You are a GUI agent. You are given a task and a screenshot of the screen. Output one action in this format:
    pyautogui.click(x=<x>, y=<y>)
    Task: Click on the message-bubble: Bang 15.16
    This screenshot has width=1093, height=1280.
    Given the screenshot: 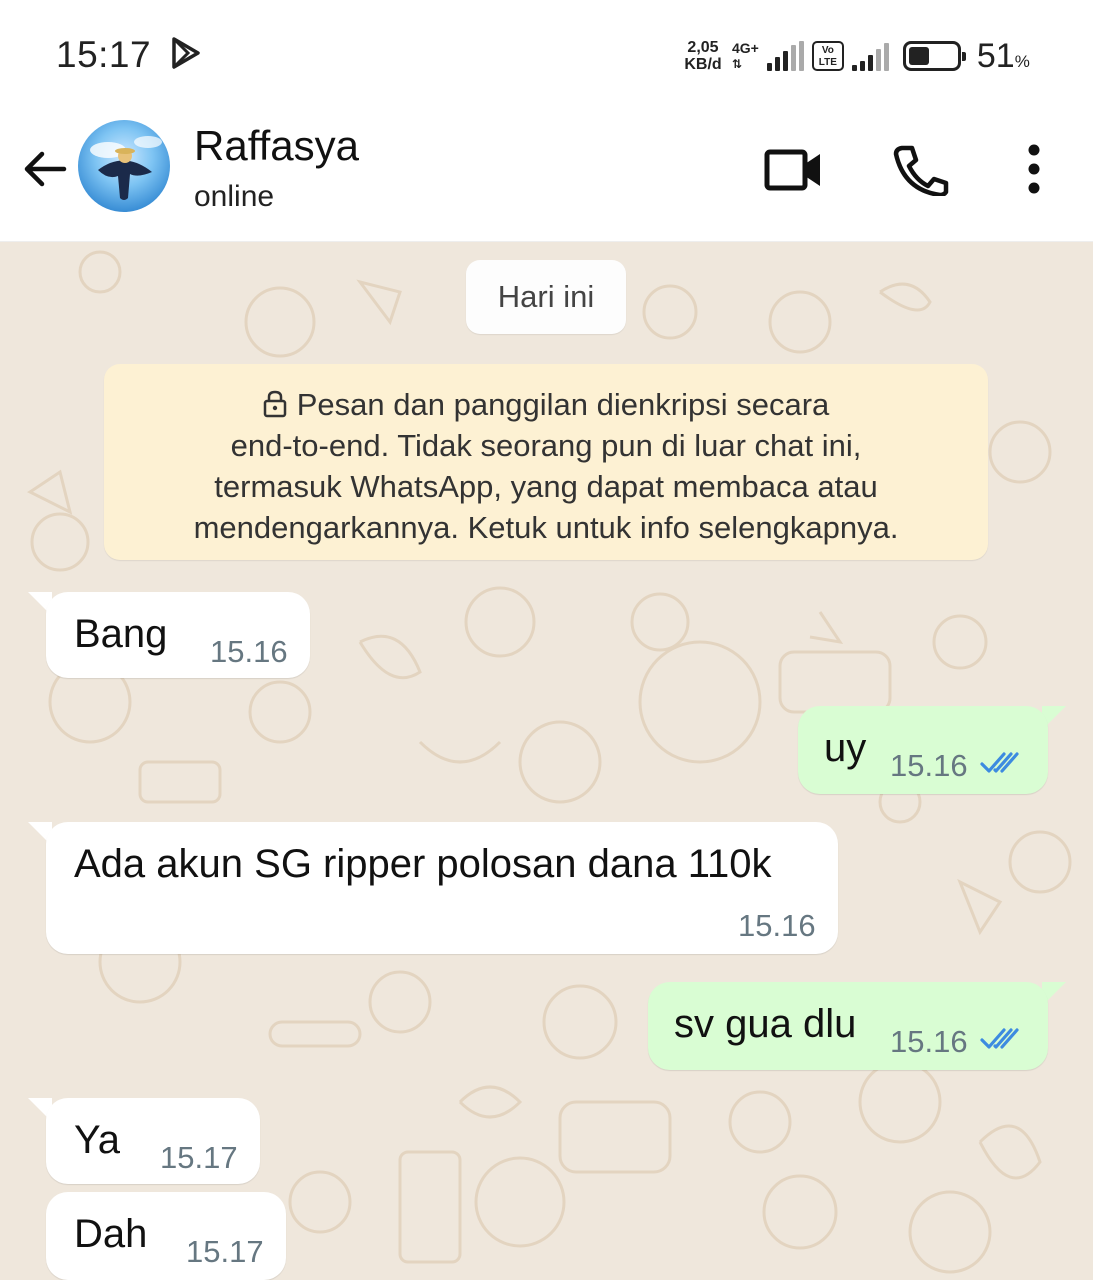 What is the action you would take?
    pyautogui.click(x=178, y=635)
    